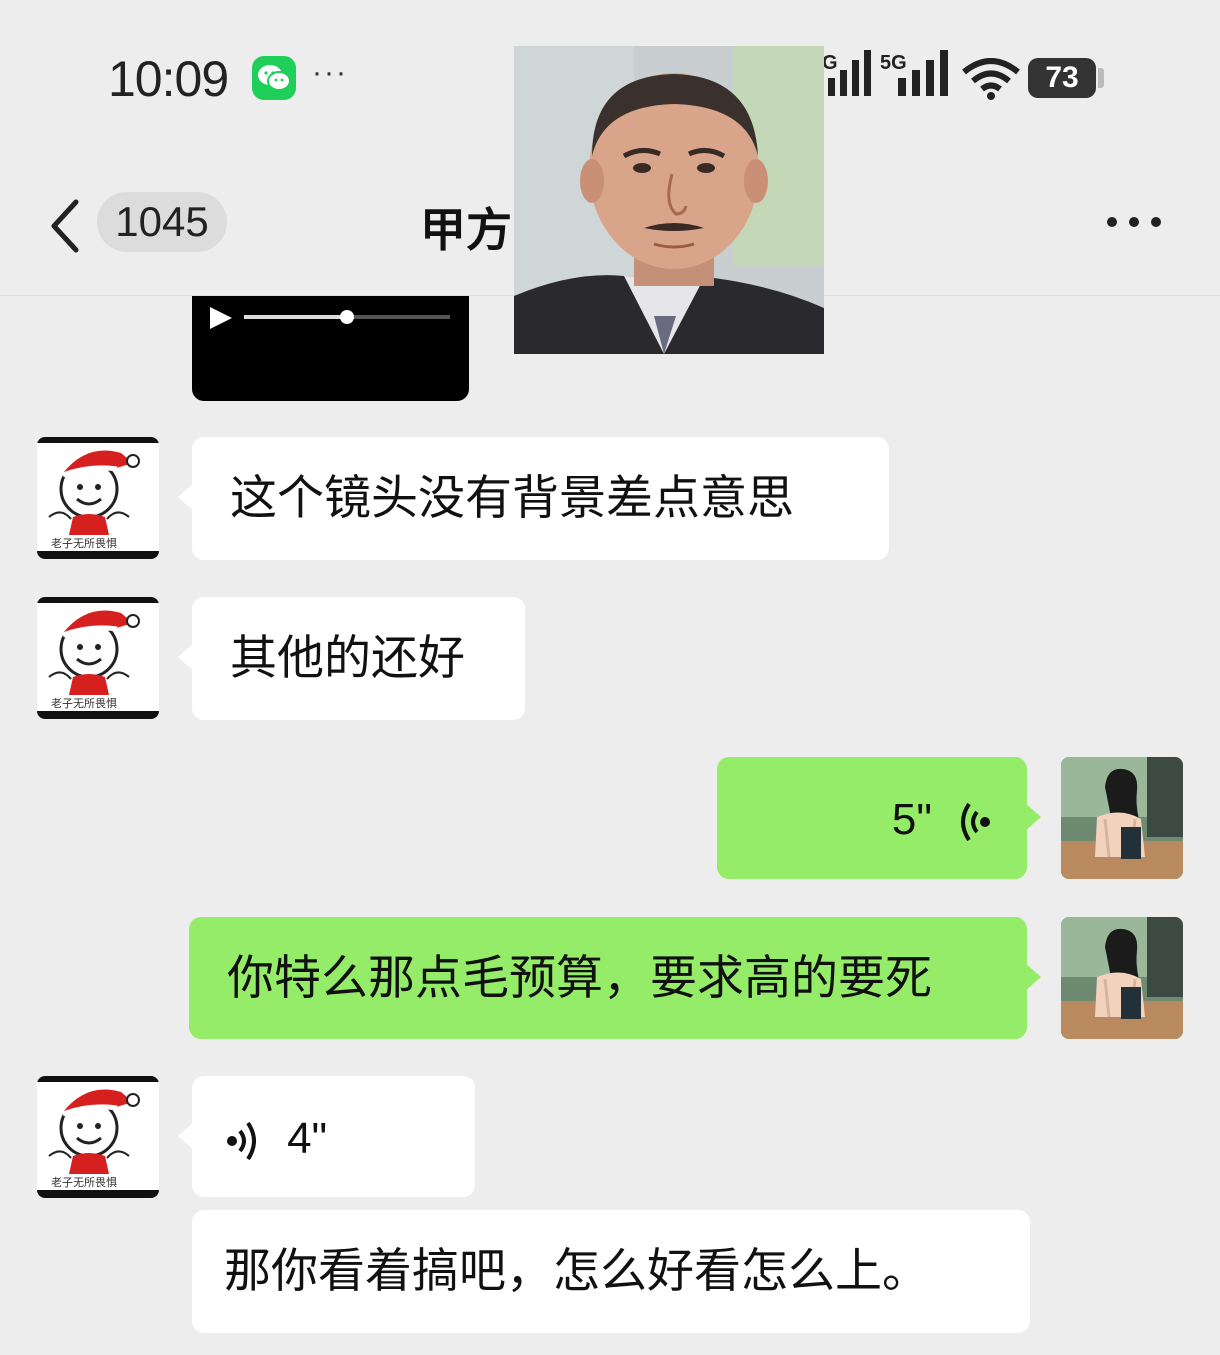  Describe the element at coordinates (1101, 78) in the screenshot. I see `battery-tip` at that location.